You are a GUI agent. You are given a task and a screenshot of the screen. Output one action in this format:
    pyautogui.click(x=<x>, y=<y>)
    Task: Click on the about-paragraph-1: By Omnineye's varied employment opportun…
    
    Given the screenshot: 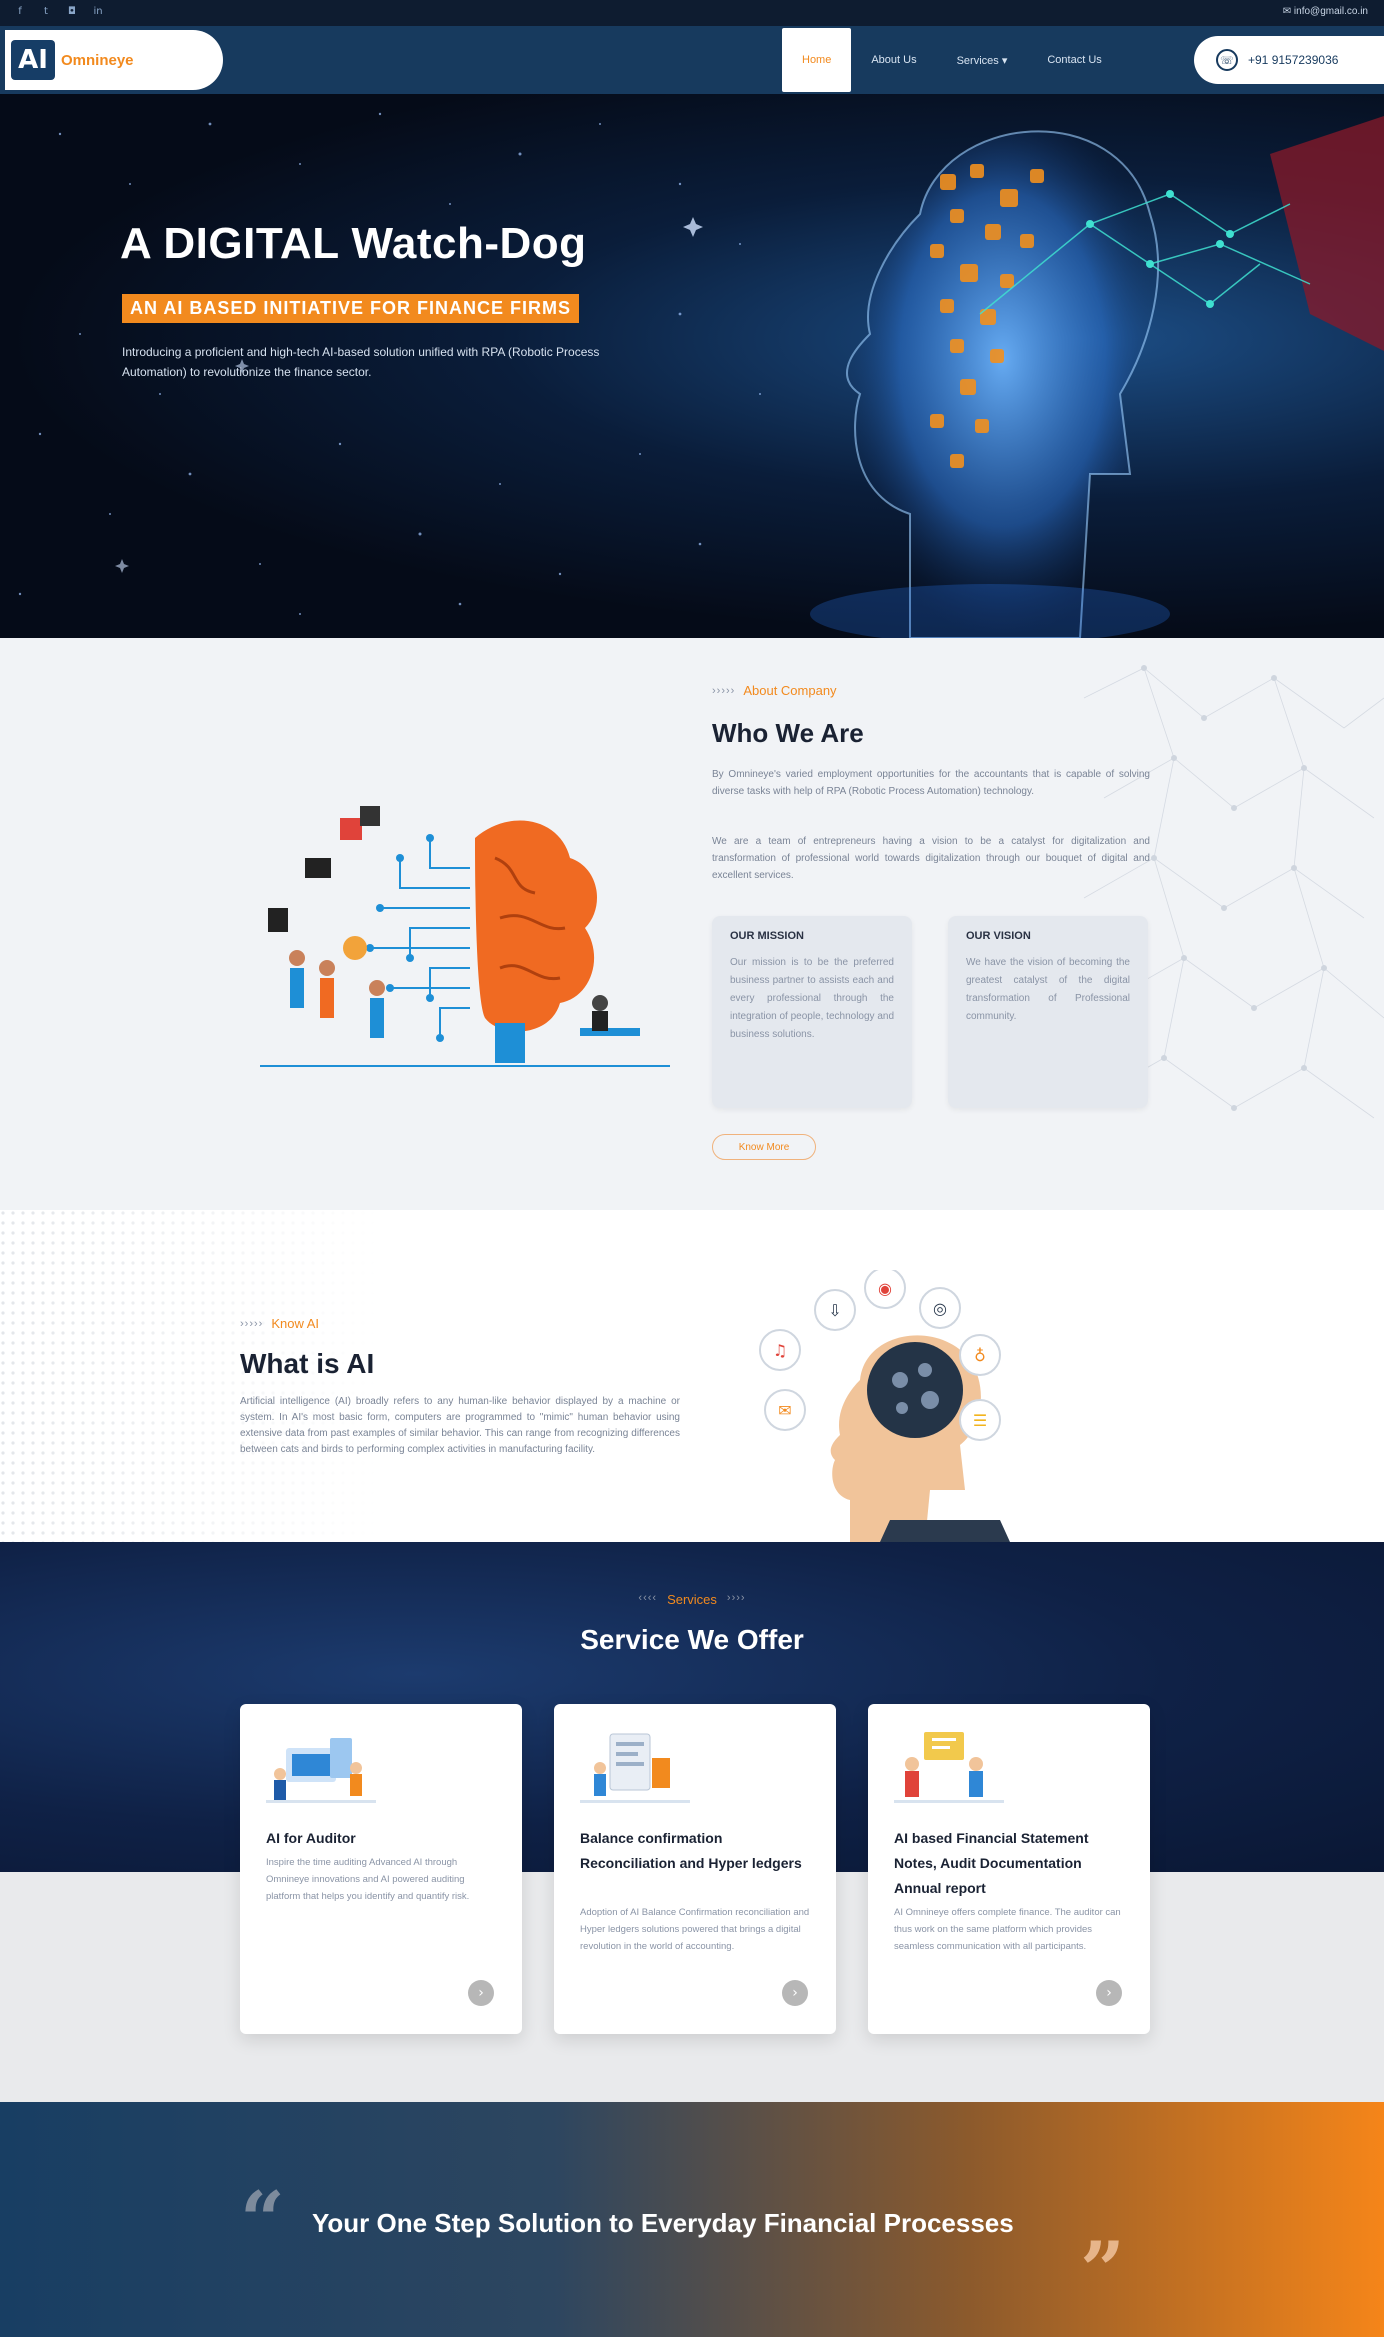 What is the action you would take?
    pyautogui.click(x=931, y=783)
    